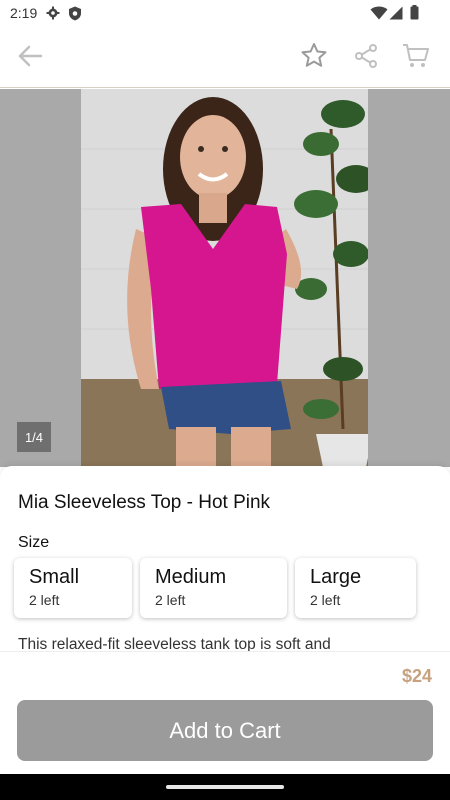  I want to click on size-label: Small, so click(54, 577).